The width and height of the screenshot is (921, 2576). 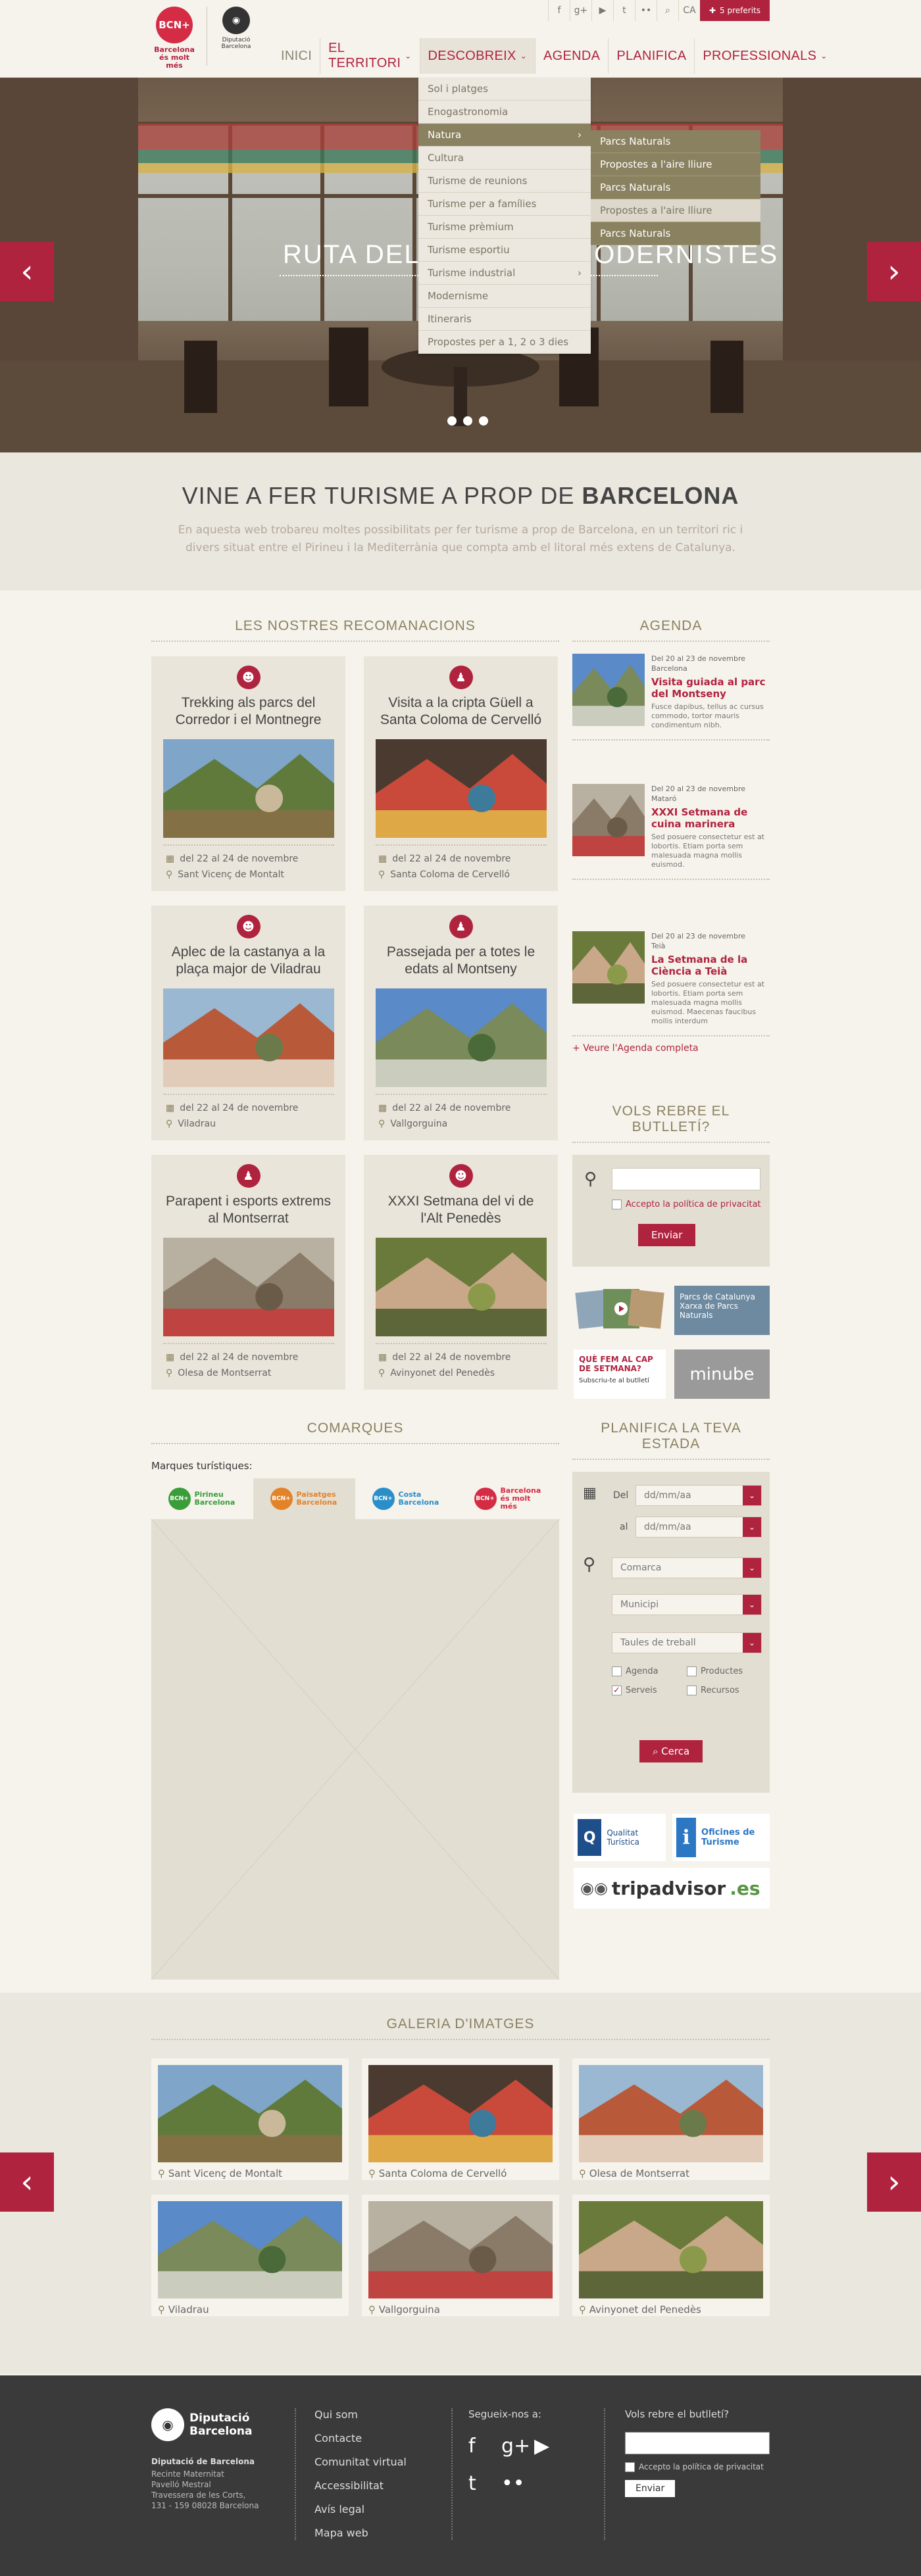 I want to click on tripadvisor-logo: ◉◉ tripadvisor .es, so click(x=672, y=1888).